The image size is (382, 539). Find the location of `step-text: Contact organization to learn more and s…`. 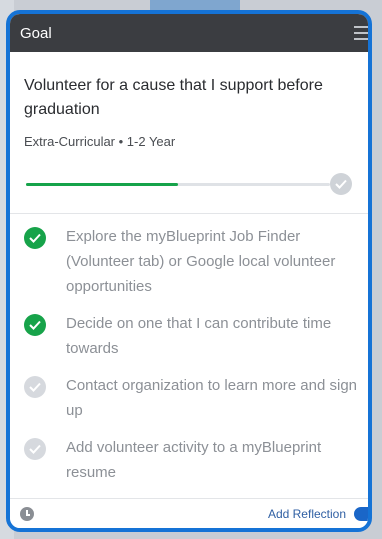

step-text: Contact organization to learn more and s… is located at coordinates (212, 398).